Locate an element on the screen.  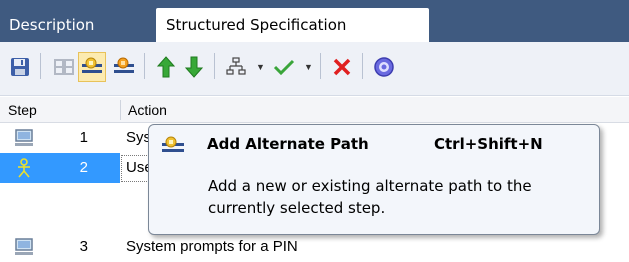
save-icon is located at coordinates (20, 67).